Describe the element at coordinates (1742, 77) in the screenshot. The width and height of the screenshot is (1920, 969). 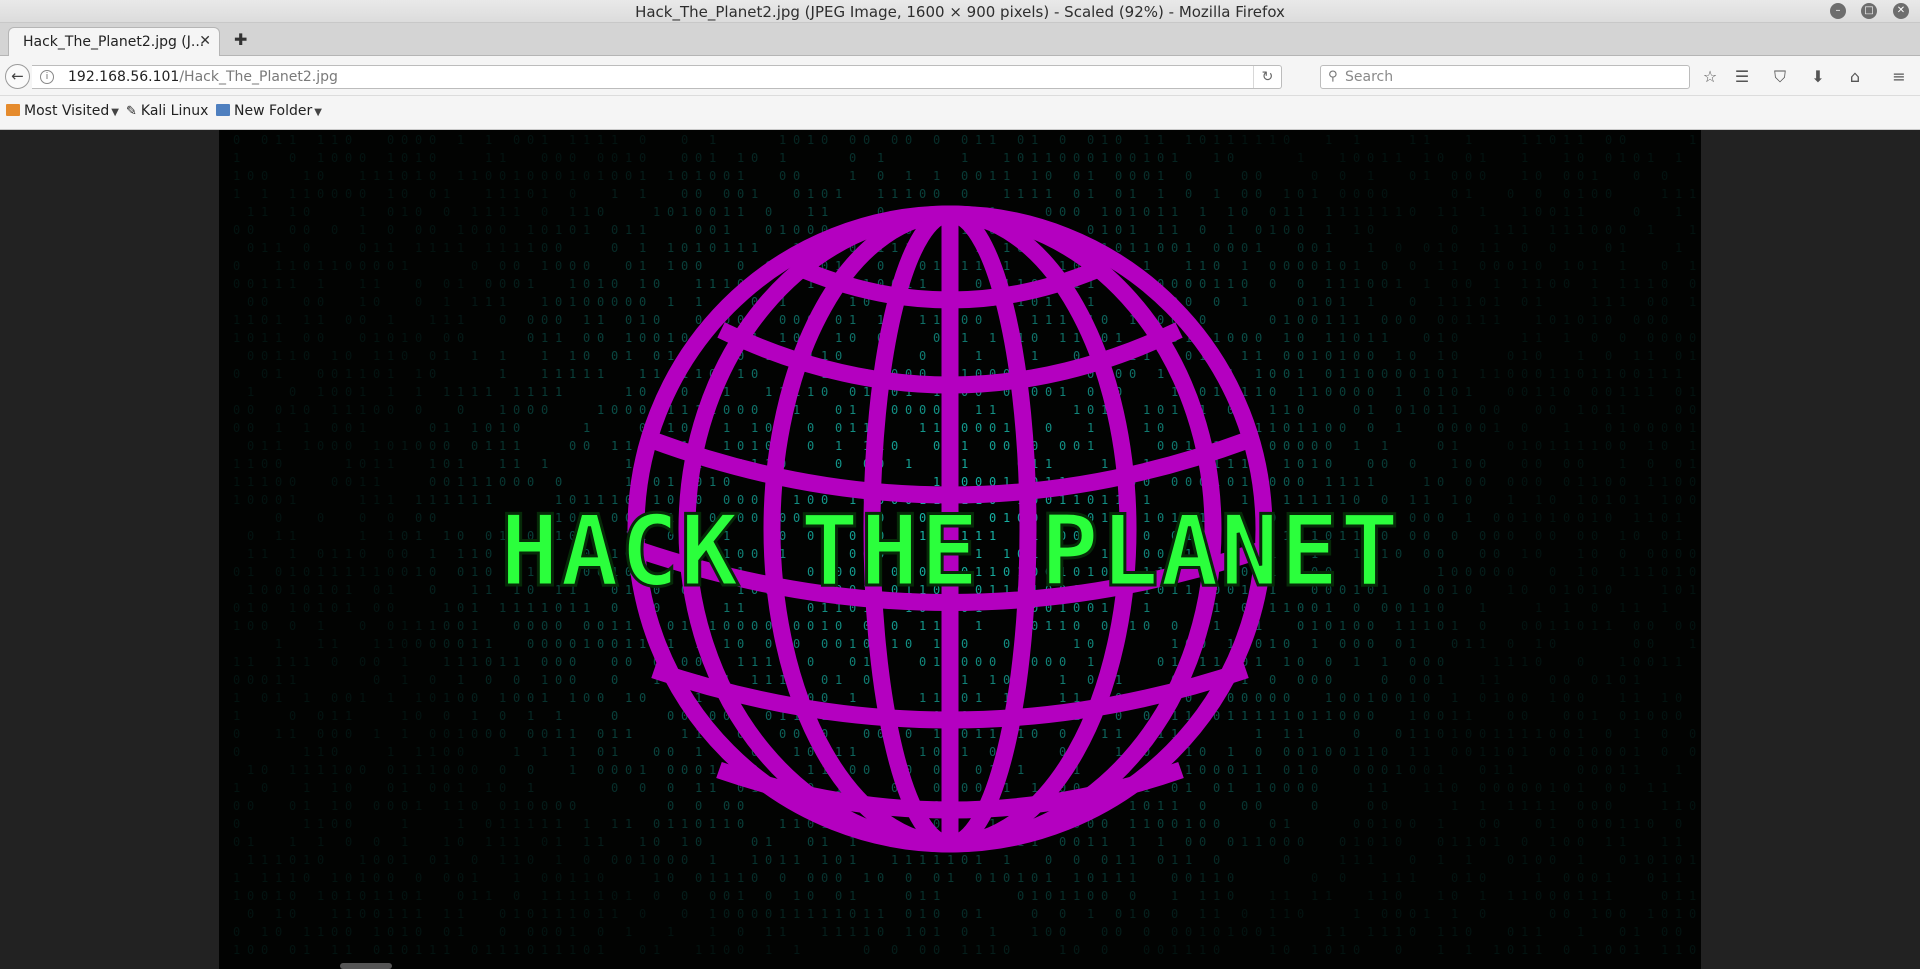
I see `reading-list-icon: ☰` at that location.